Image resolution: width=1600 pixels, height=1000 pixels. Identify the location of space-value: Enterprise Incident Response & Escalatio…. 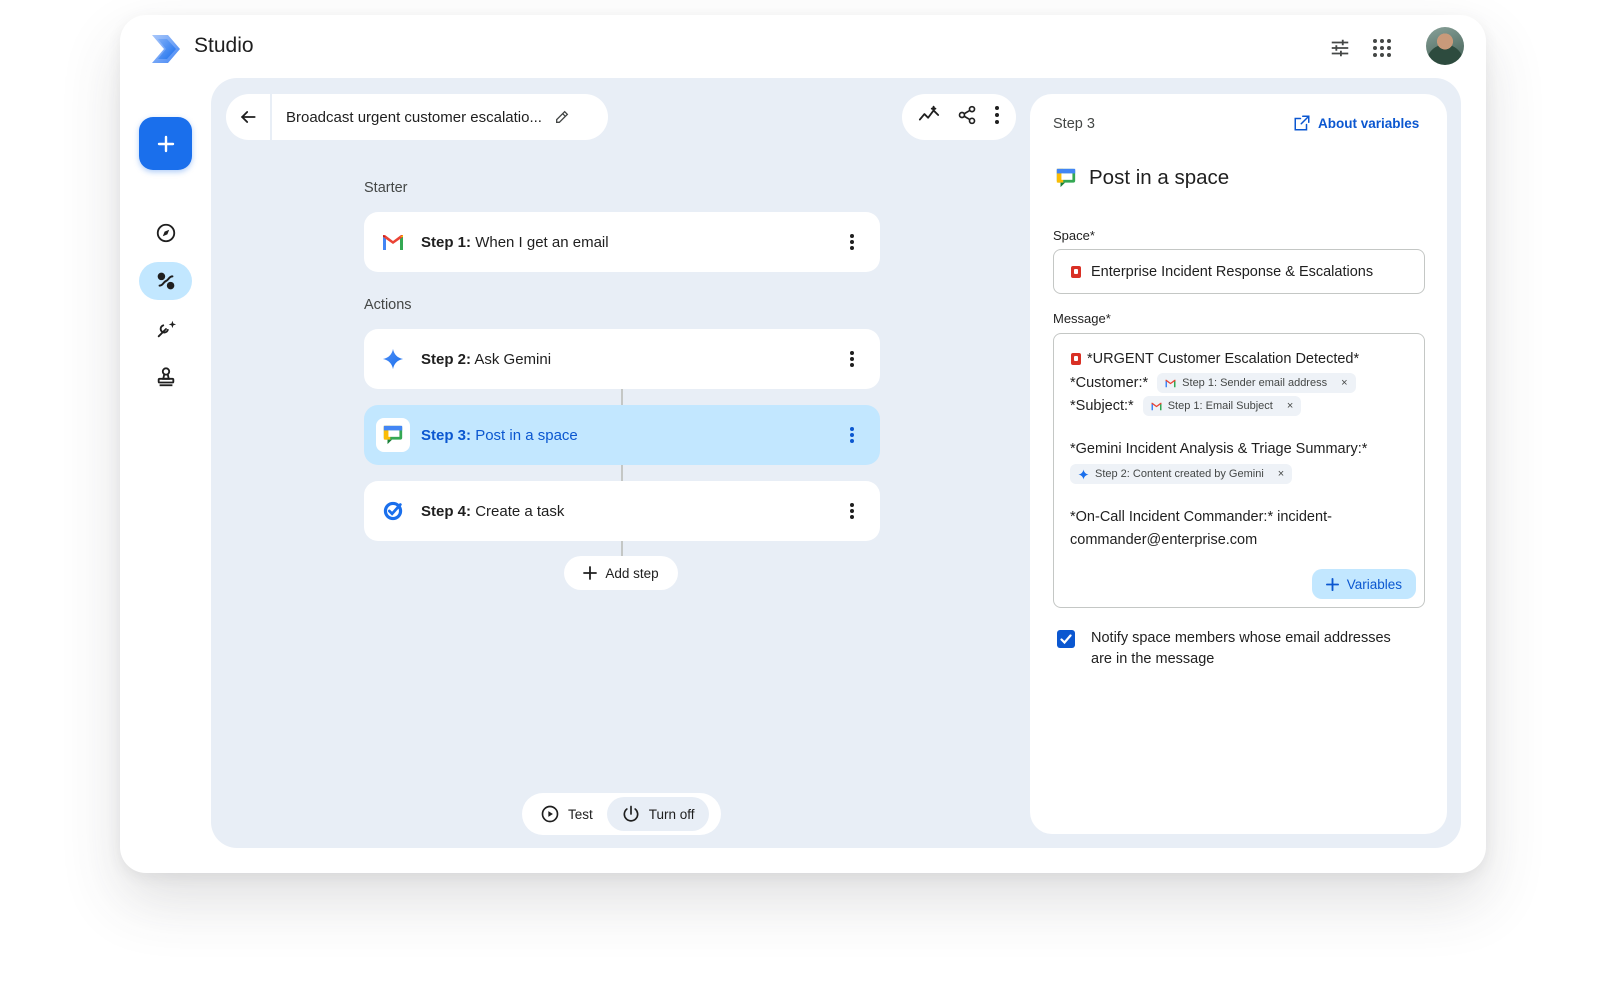
(1232, 271).